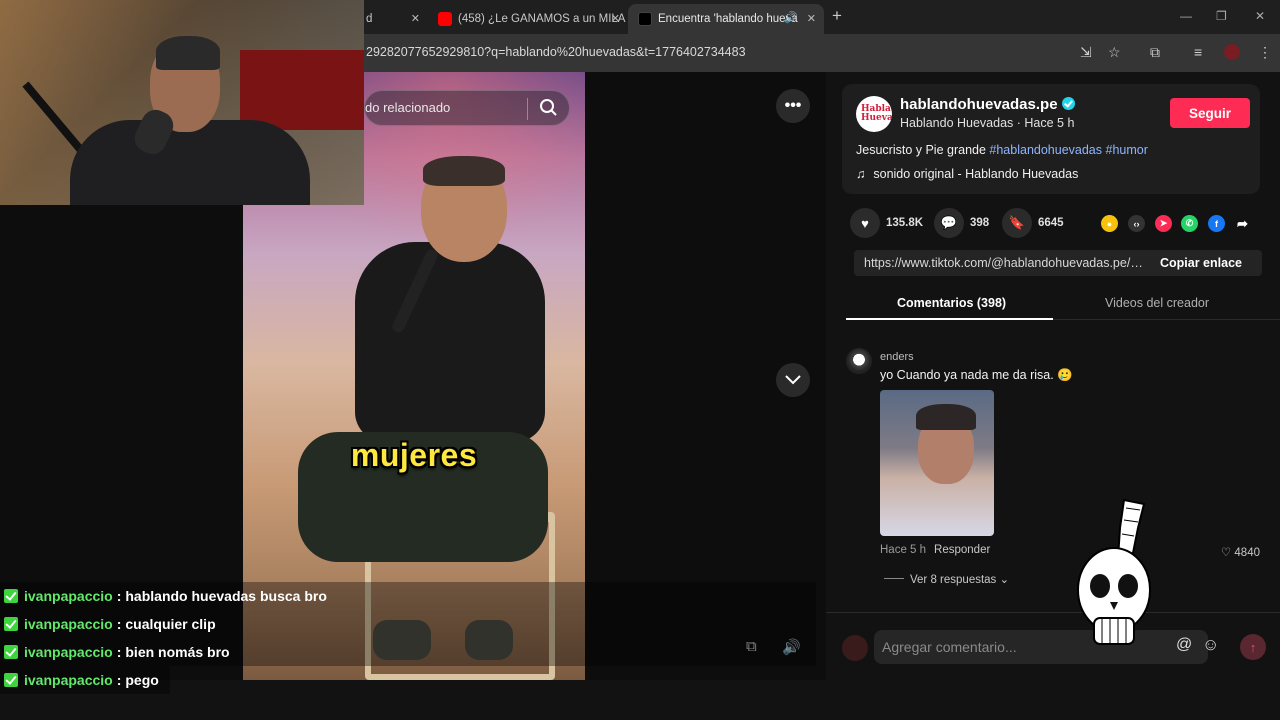 This screenshot has width=1280, height=720. Describe the element at coordinates (1033, 223) in the screenshot. I see `save-action: 🔖 6645` at that location.